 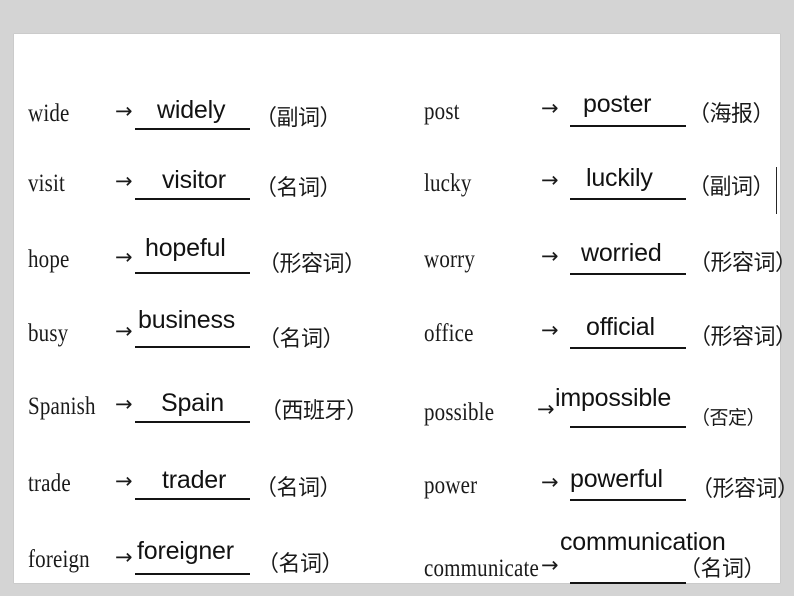 I want to click on source-word: power, so click(x=451, y=485).